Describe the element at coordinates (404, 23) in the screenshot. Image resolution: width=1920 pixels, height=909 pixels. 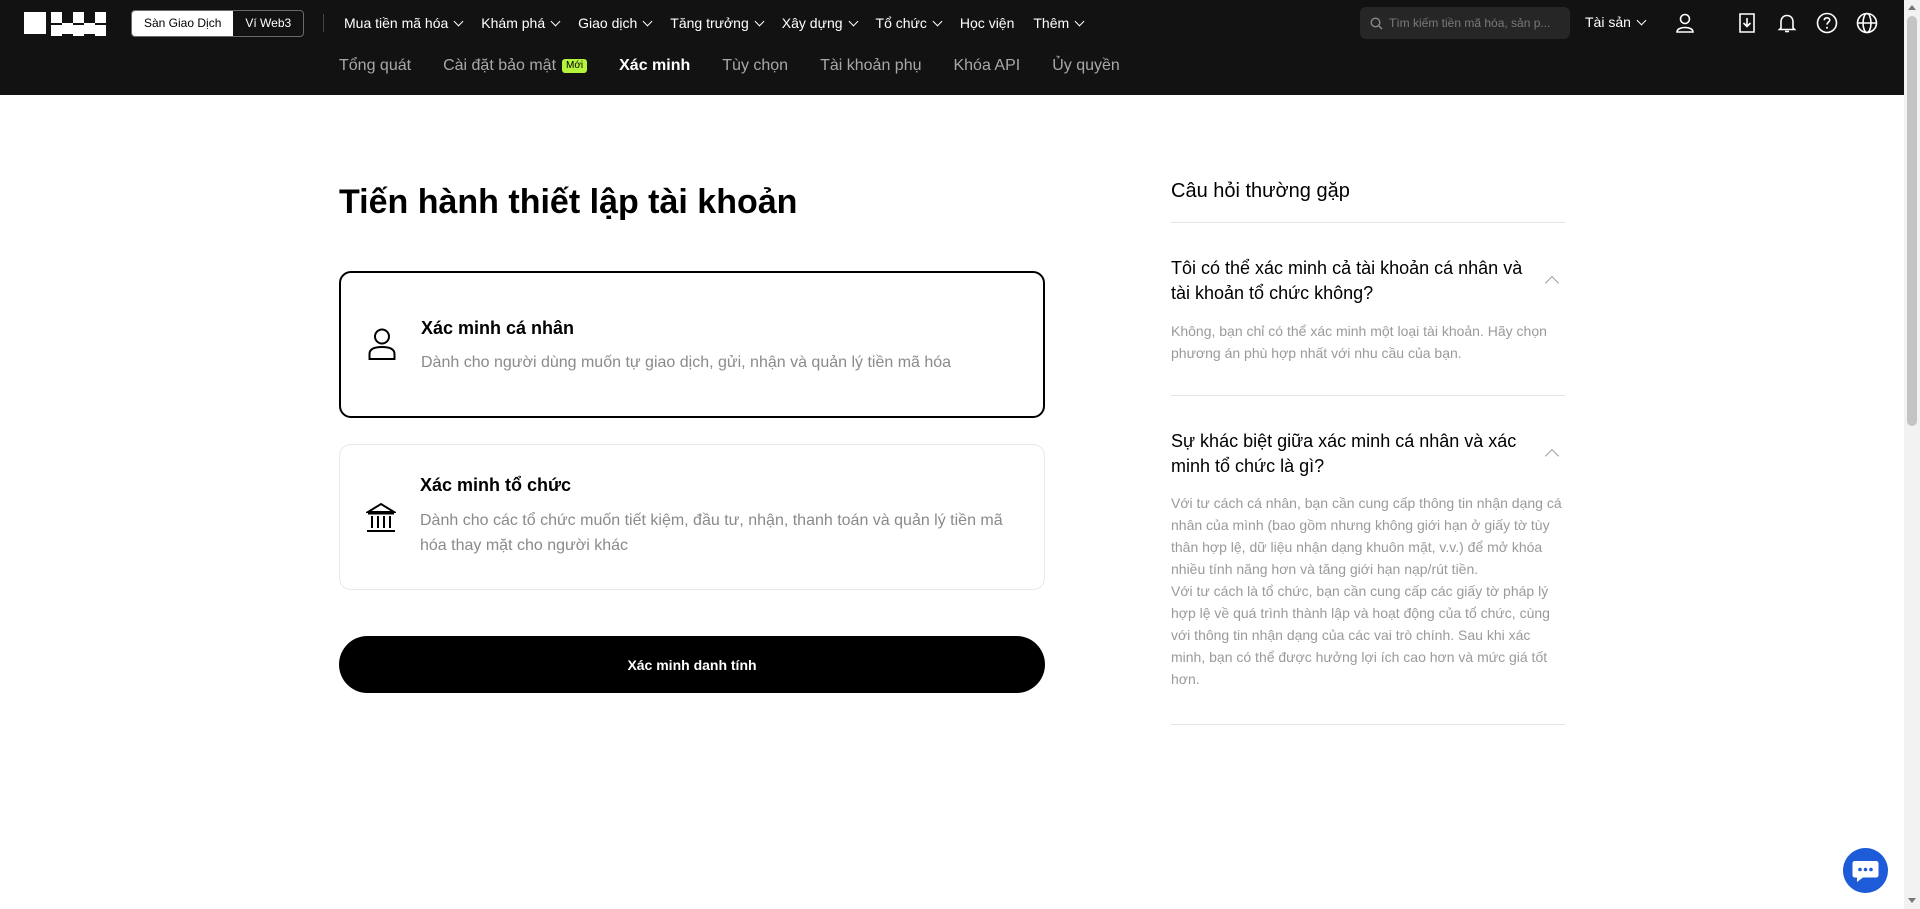
I see `nav-buy-crypto: Mua tiền mã hóa` at that location.